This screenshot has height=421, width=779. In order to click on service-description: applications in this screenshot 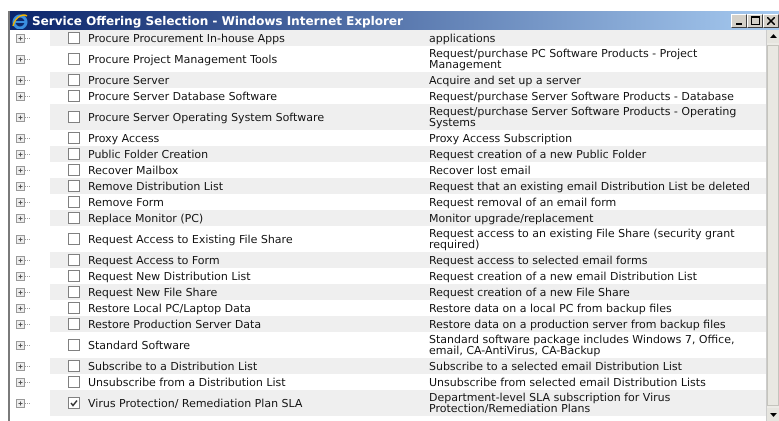, I will do `click(462, 38)`.